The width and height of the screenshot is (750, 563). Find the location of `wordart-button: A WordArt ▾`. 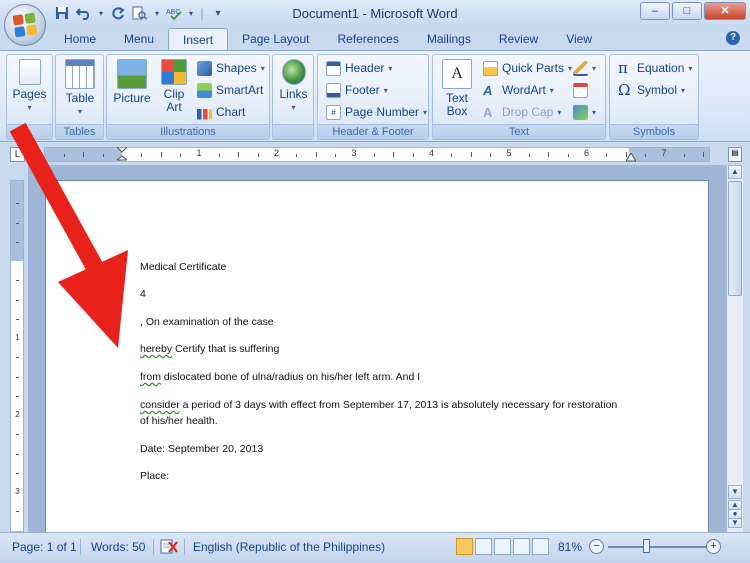

wordart-button: A WordArt ▾ is located at coordinates (518, 90).